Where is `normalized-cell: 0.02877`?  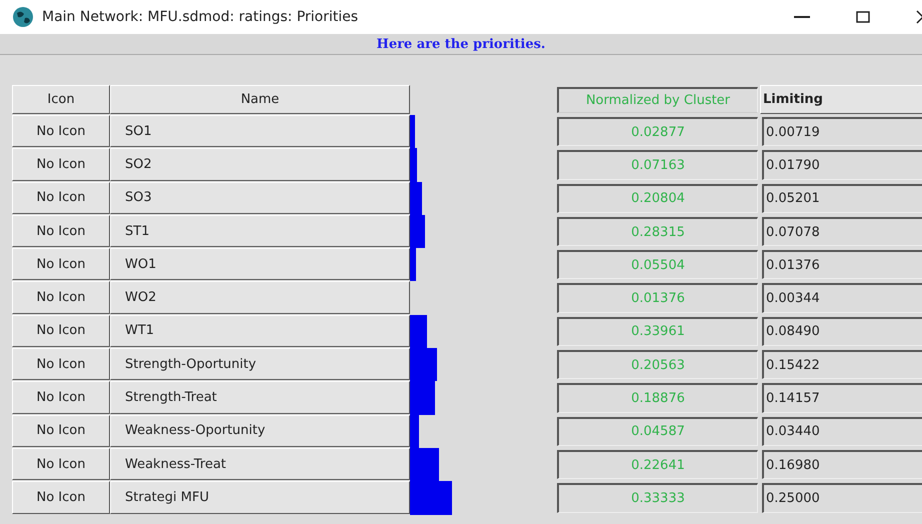
normalized-cell: 0.02877 is located at coordinates (657, 131).